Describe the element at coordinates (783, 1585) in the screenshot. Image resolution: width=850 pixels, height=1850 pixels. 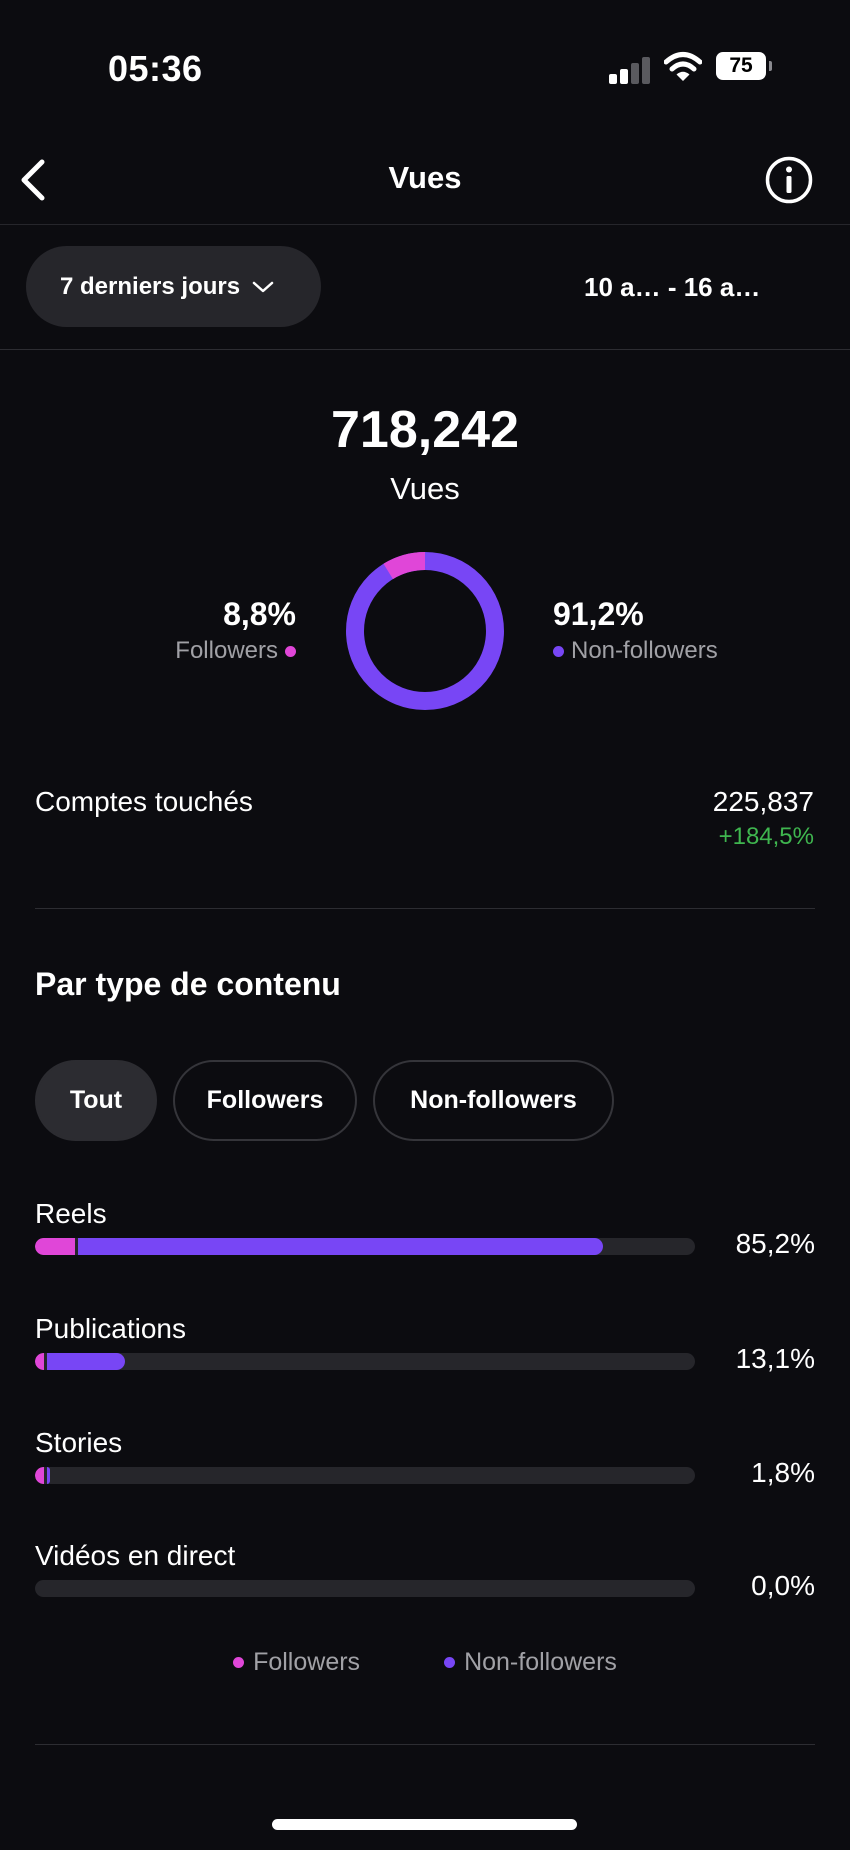
I see `content-row-percent: 0,0%` at that location.